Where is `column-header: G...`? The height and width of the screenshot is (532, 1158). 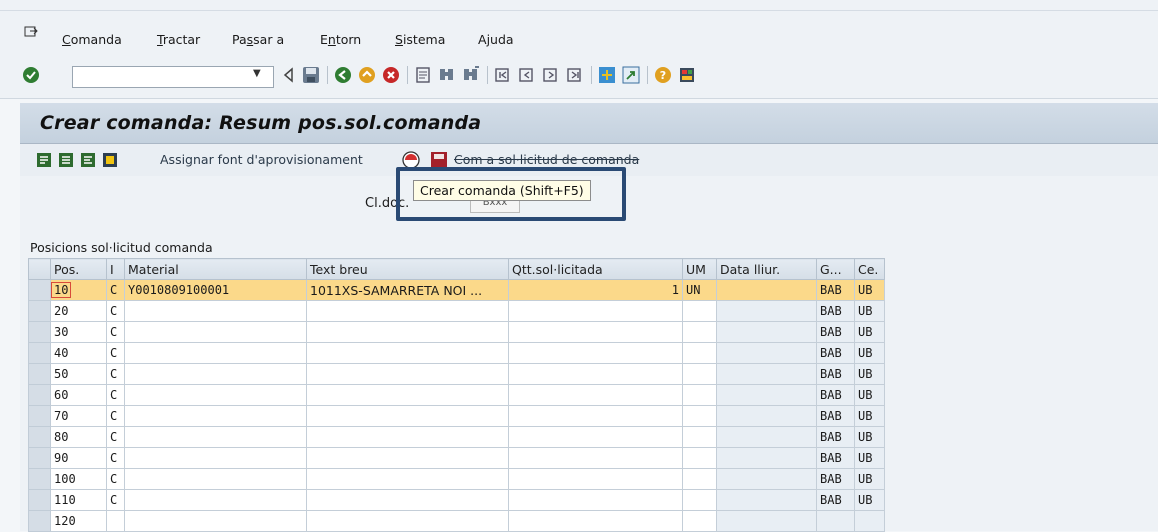
column-header: G... is located at coordinates (835, 269).